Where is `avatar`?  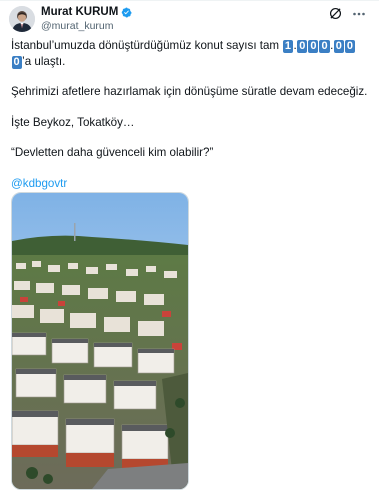 avatar is located at coordinates (22, 19).